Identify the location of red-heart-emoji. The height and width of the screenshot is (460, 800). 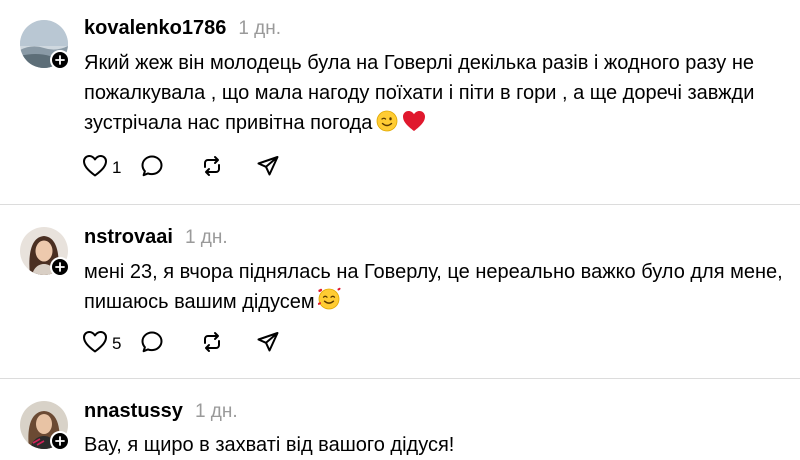
(414, 125).